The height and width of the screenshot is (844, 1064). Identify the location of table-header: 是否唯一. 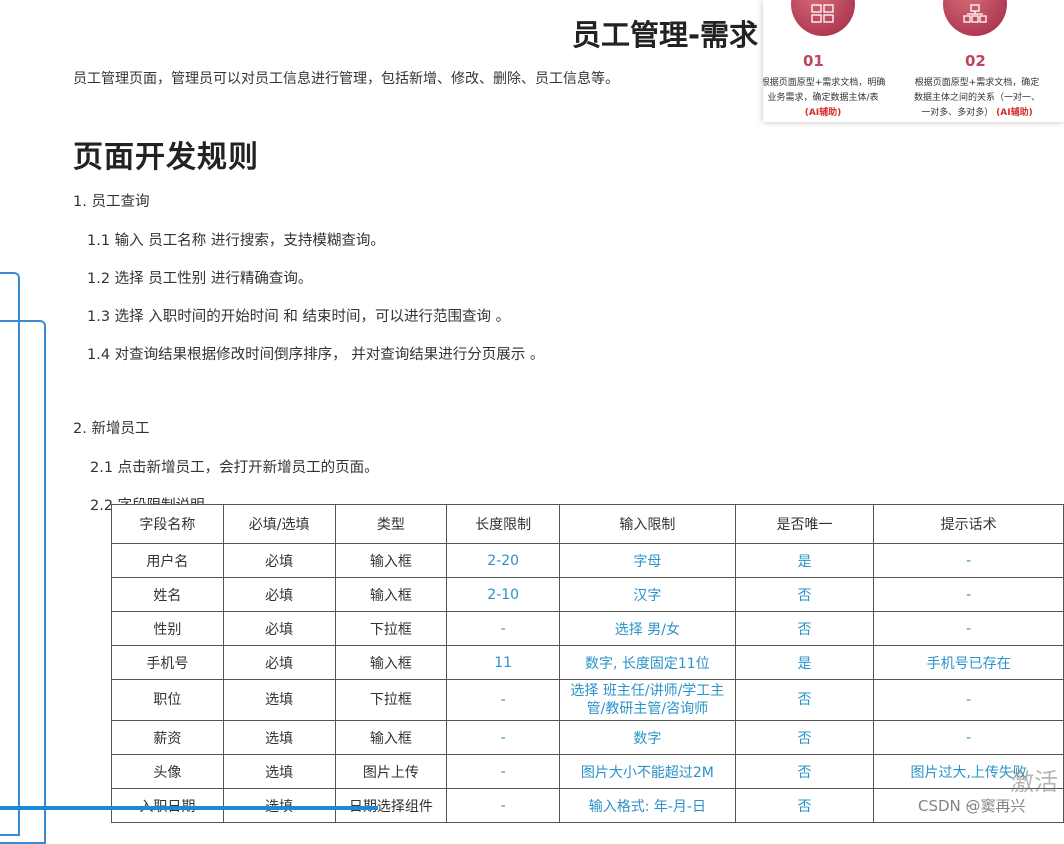
(804, 524).